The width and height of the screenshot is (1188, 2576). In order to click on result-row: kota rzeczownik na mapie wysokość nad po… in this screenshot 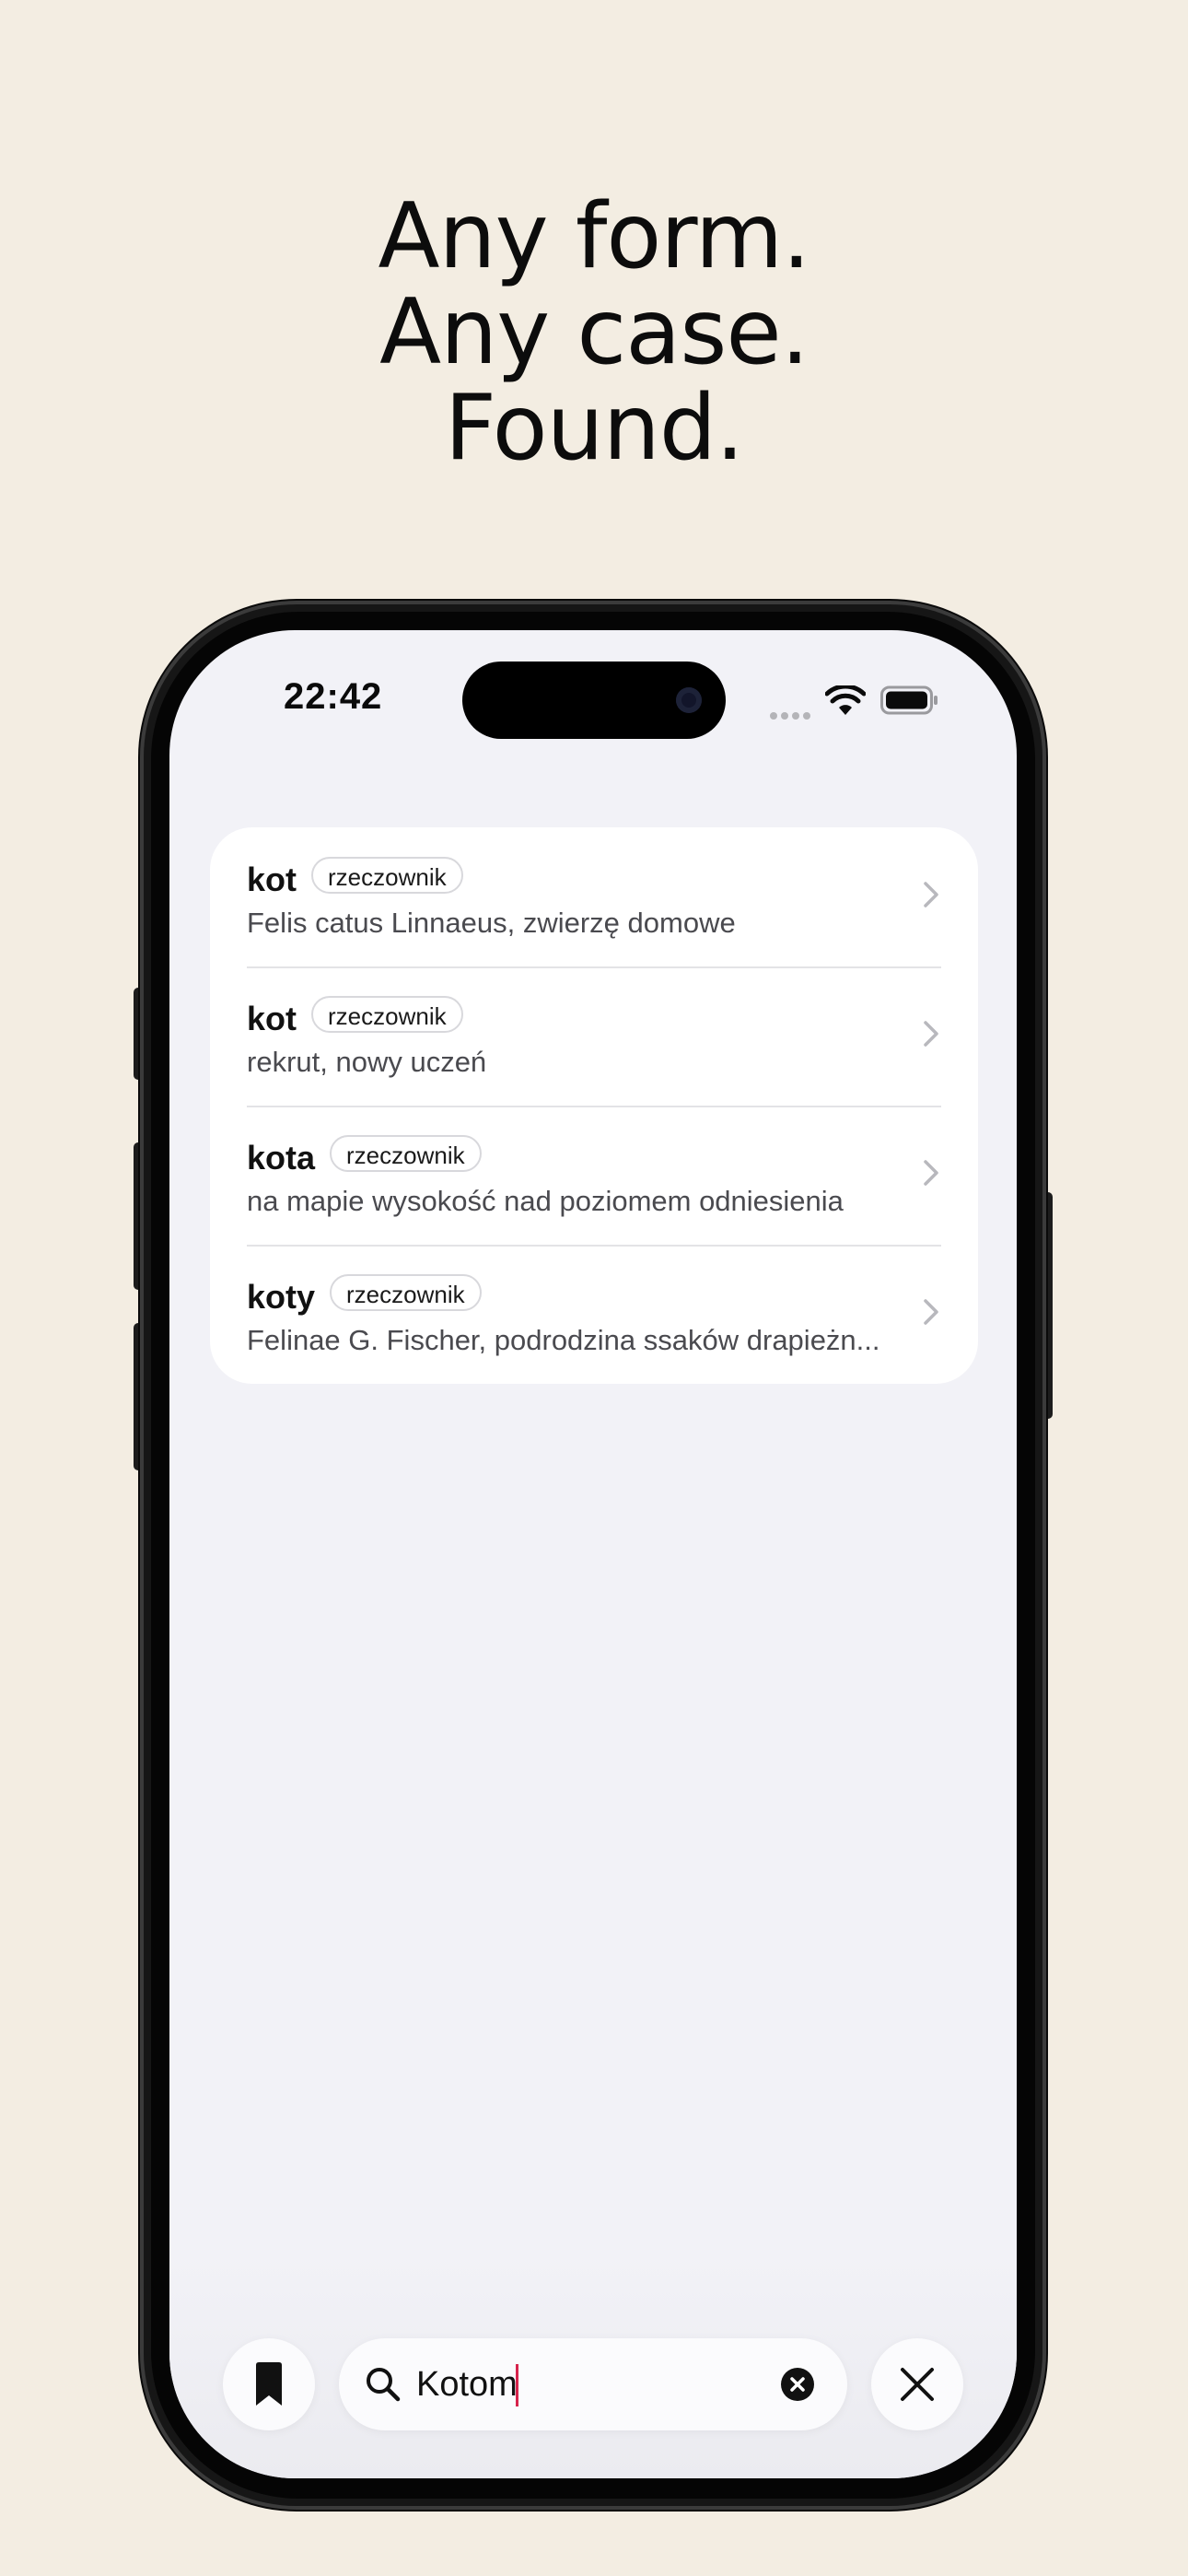, I will do `click(594, 1175)`.